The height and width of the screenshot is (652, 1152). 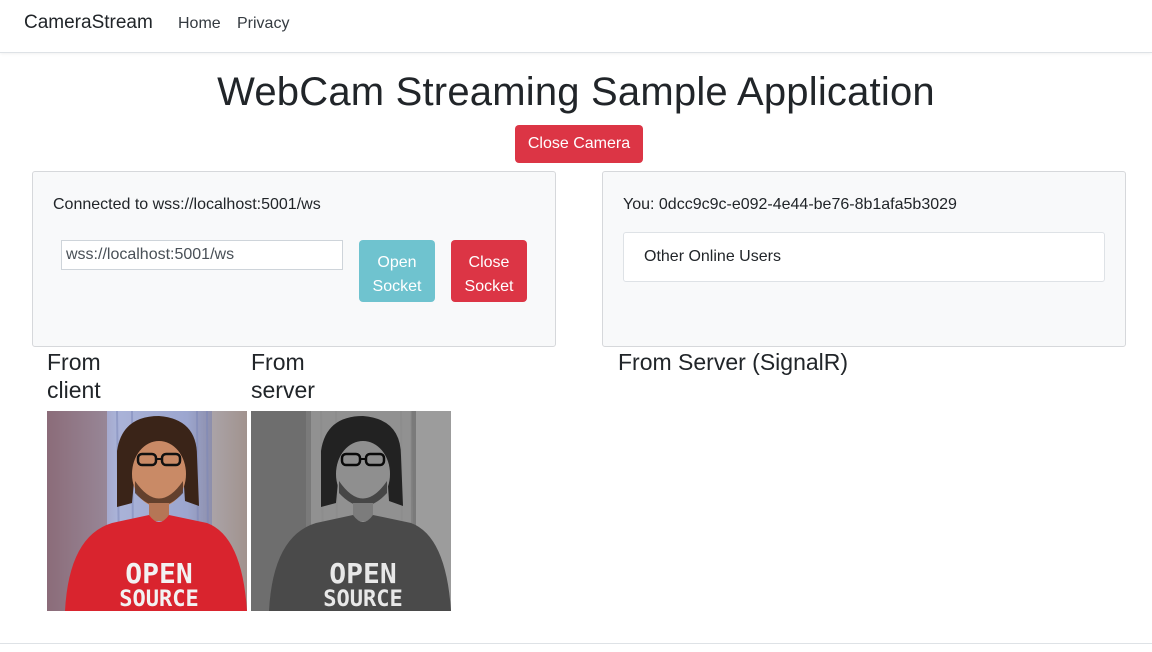 What do you see at coordinates (97, 376) in the screenshot?
I see `from-client-heading: From client` at bounding box center [97, 376].